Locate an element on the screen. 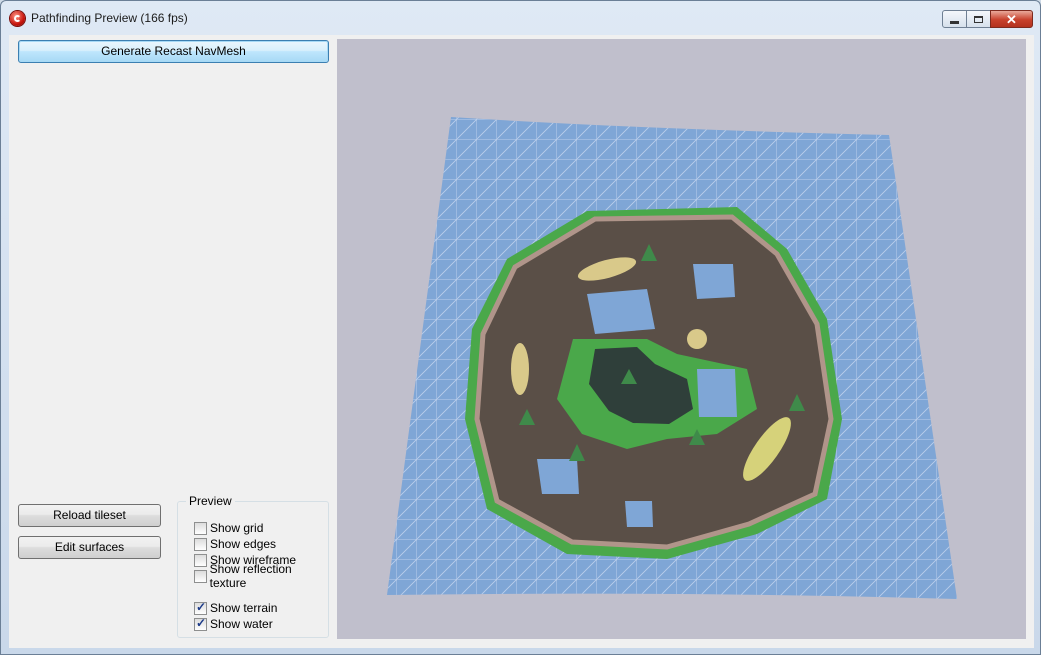 This screenshot has height=655, width=1041. checkbox-label: Show water is located at coordinates (241, 624).